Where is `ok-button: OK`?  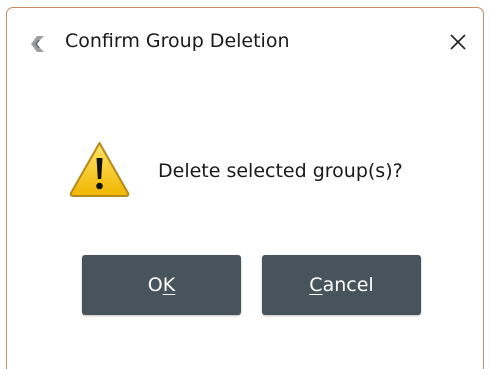
ok-button: OK is located at coordinates (161, 285).